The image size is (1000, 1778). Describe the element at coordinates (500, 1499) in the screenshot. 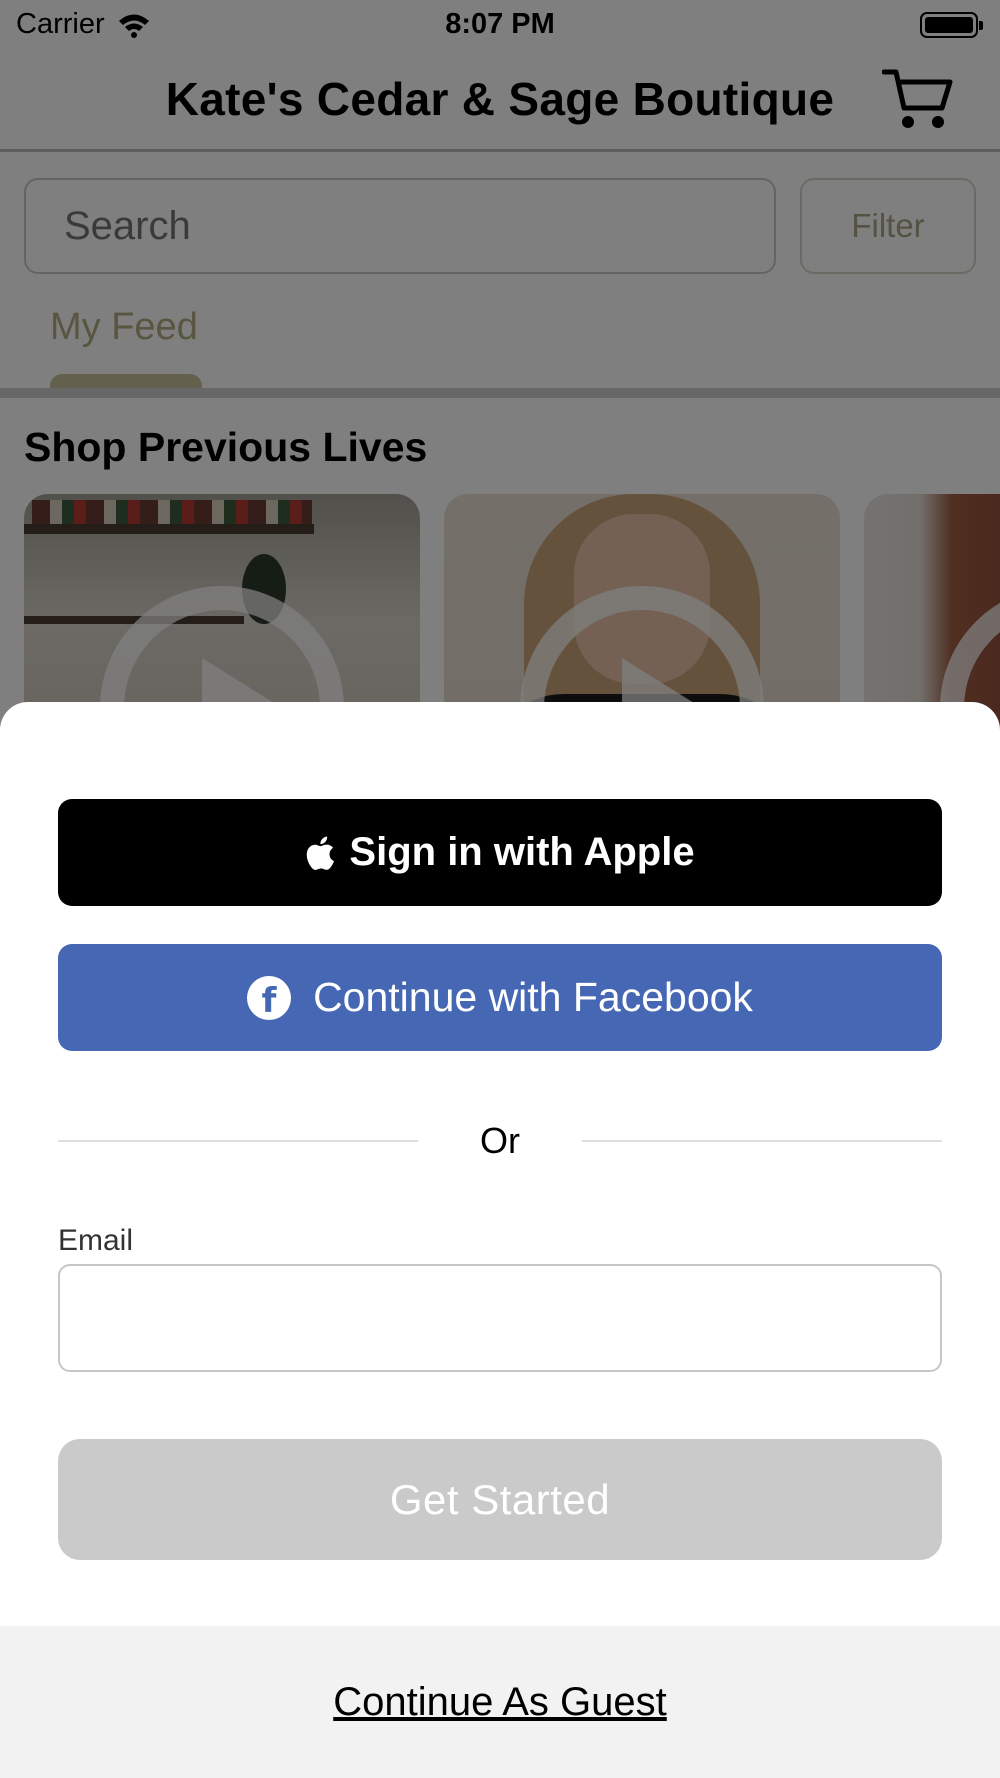

I see `get-started-button: Get Started` at that location.